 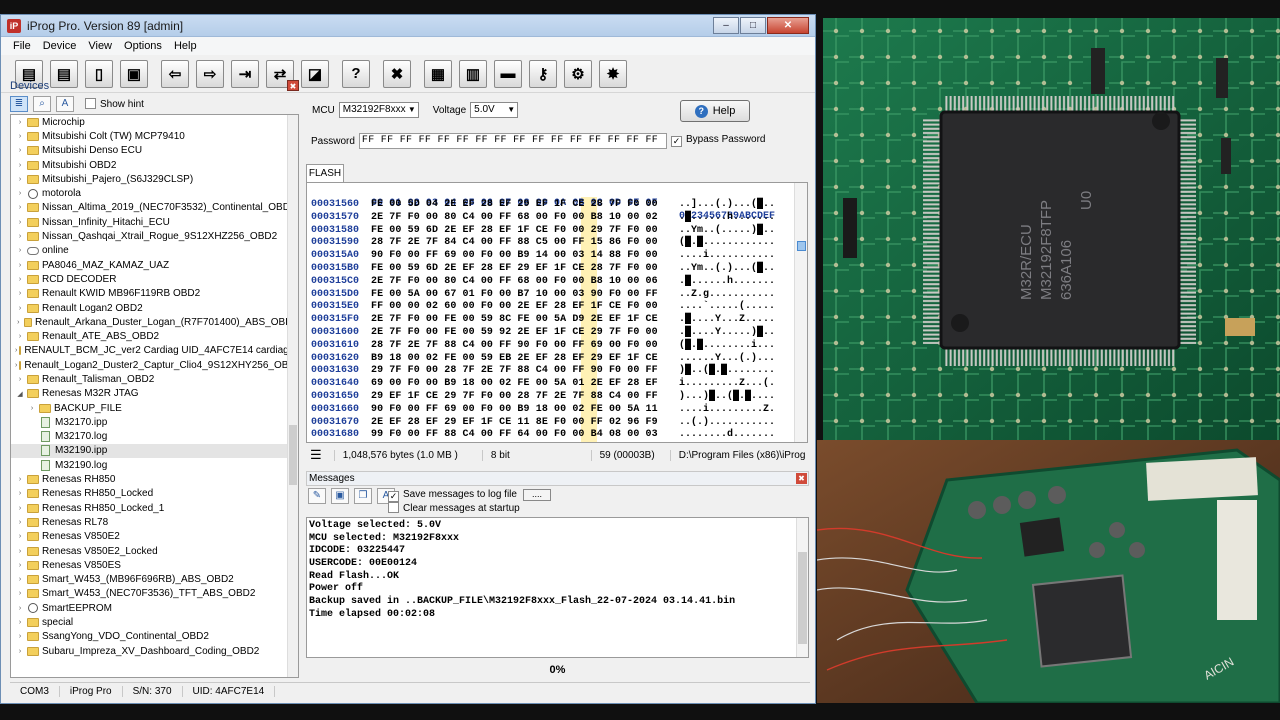 What do you see at coordinates (154, 537) in the screenshot?
I see `tree-item: › Renesas V850E2` at bounding box center [154, 537].